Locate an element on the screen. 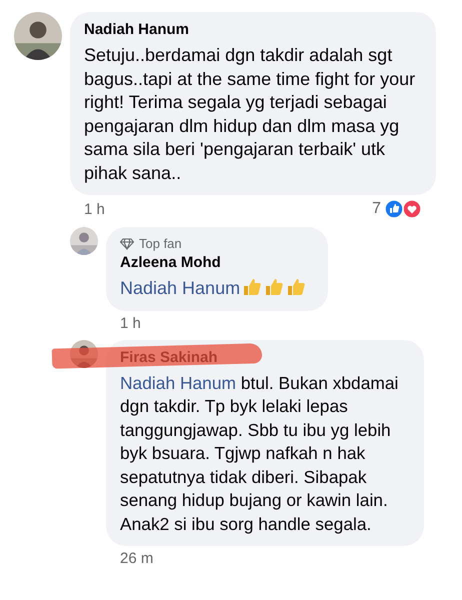  author-name: Nadiah Hanum is located at coordinates (253, 30).